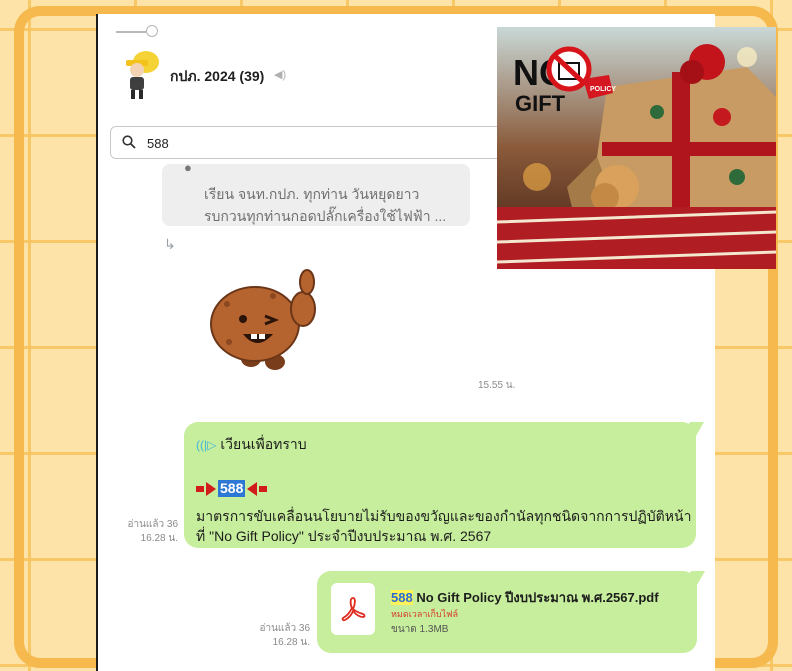 This screenshot has width=792, height=671. What do you see at coordinates (131, 32) in the screenshot?
I see `slider-track` at bounding box center [131, 32].